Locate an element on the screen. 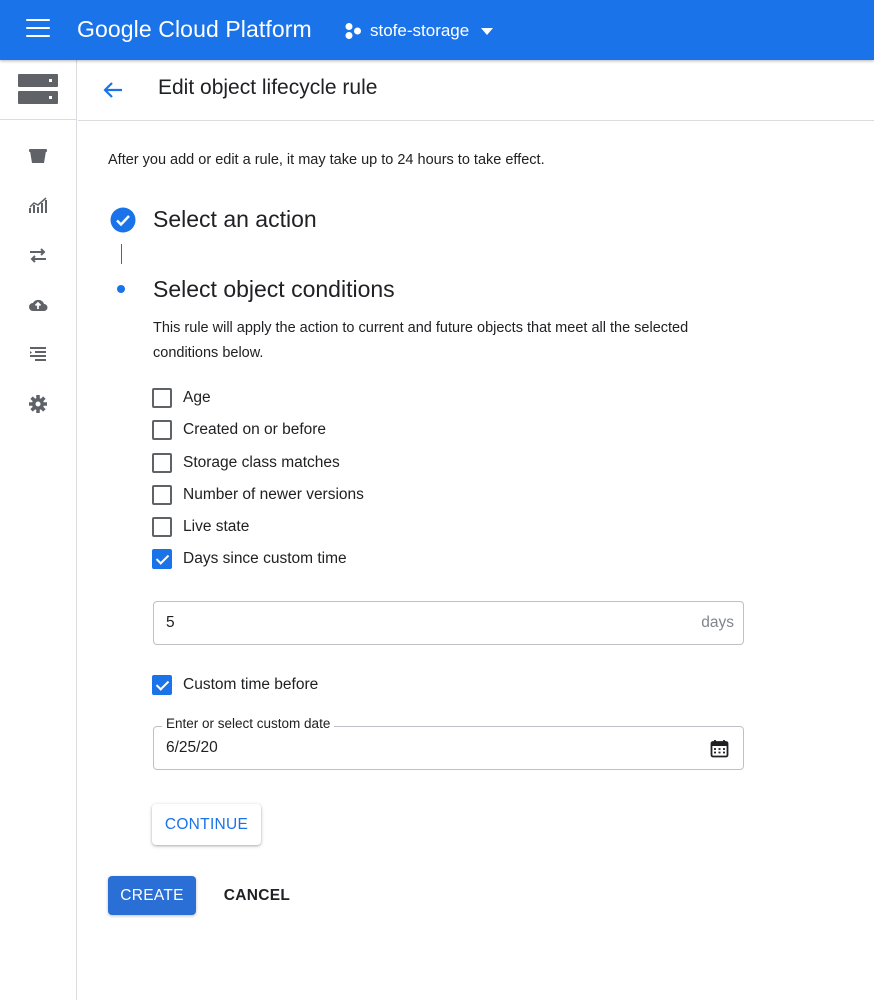 The height and width of the screenshot is (1000, 874). custom-time-before-checkbox: Custom time before is located at coordinates (235, 685).